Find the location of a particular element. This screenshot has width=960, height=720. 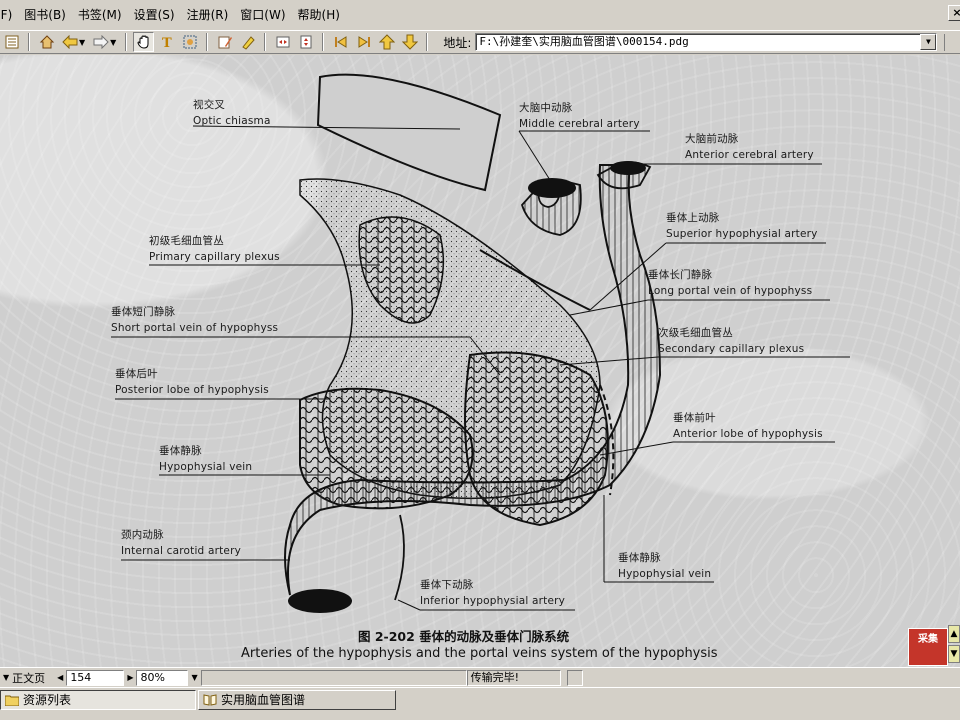

label-internal-carotid-en: Internal carotid artery is located at coordinates (181, 551).